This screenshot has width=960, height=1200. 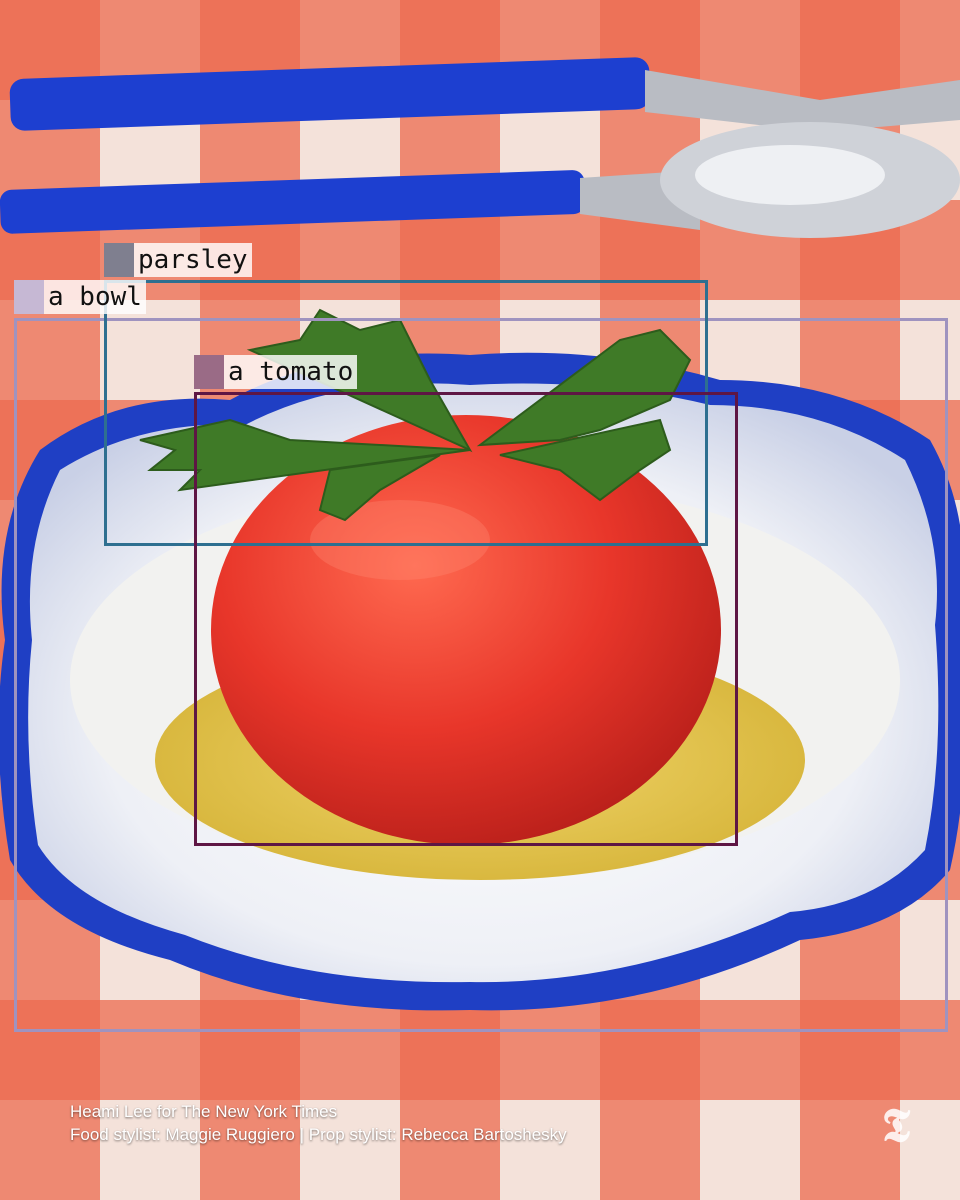 I want to click on detection-label-parsley: parsley, so click(x=178, y=260).